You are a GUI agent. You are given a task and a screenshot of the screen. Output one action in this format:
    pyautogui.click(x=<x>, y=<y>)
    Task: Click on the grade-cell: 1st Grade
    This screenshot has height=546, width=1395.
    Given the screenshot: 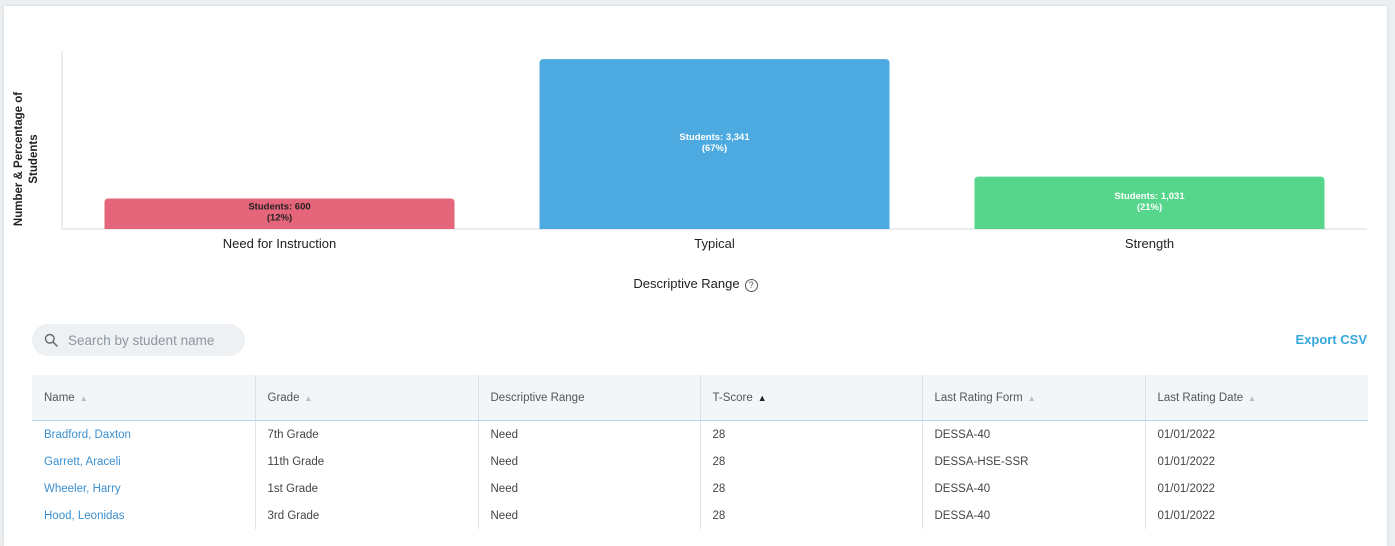 What is the action you would take?
    pyautogui.click(x=367, y=488)
    